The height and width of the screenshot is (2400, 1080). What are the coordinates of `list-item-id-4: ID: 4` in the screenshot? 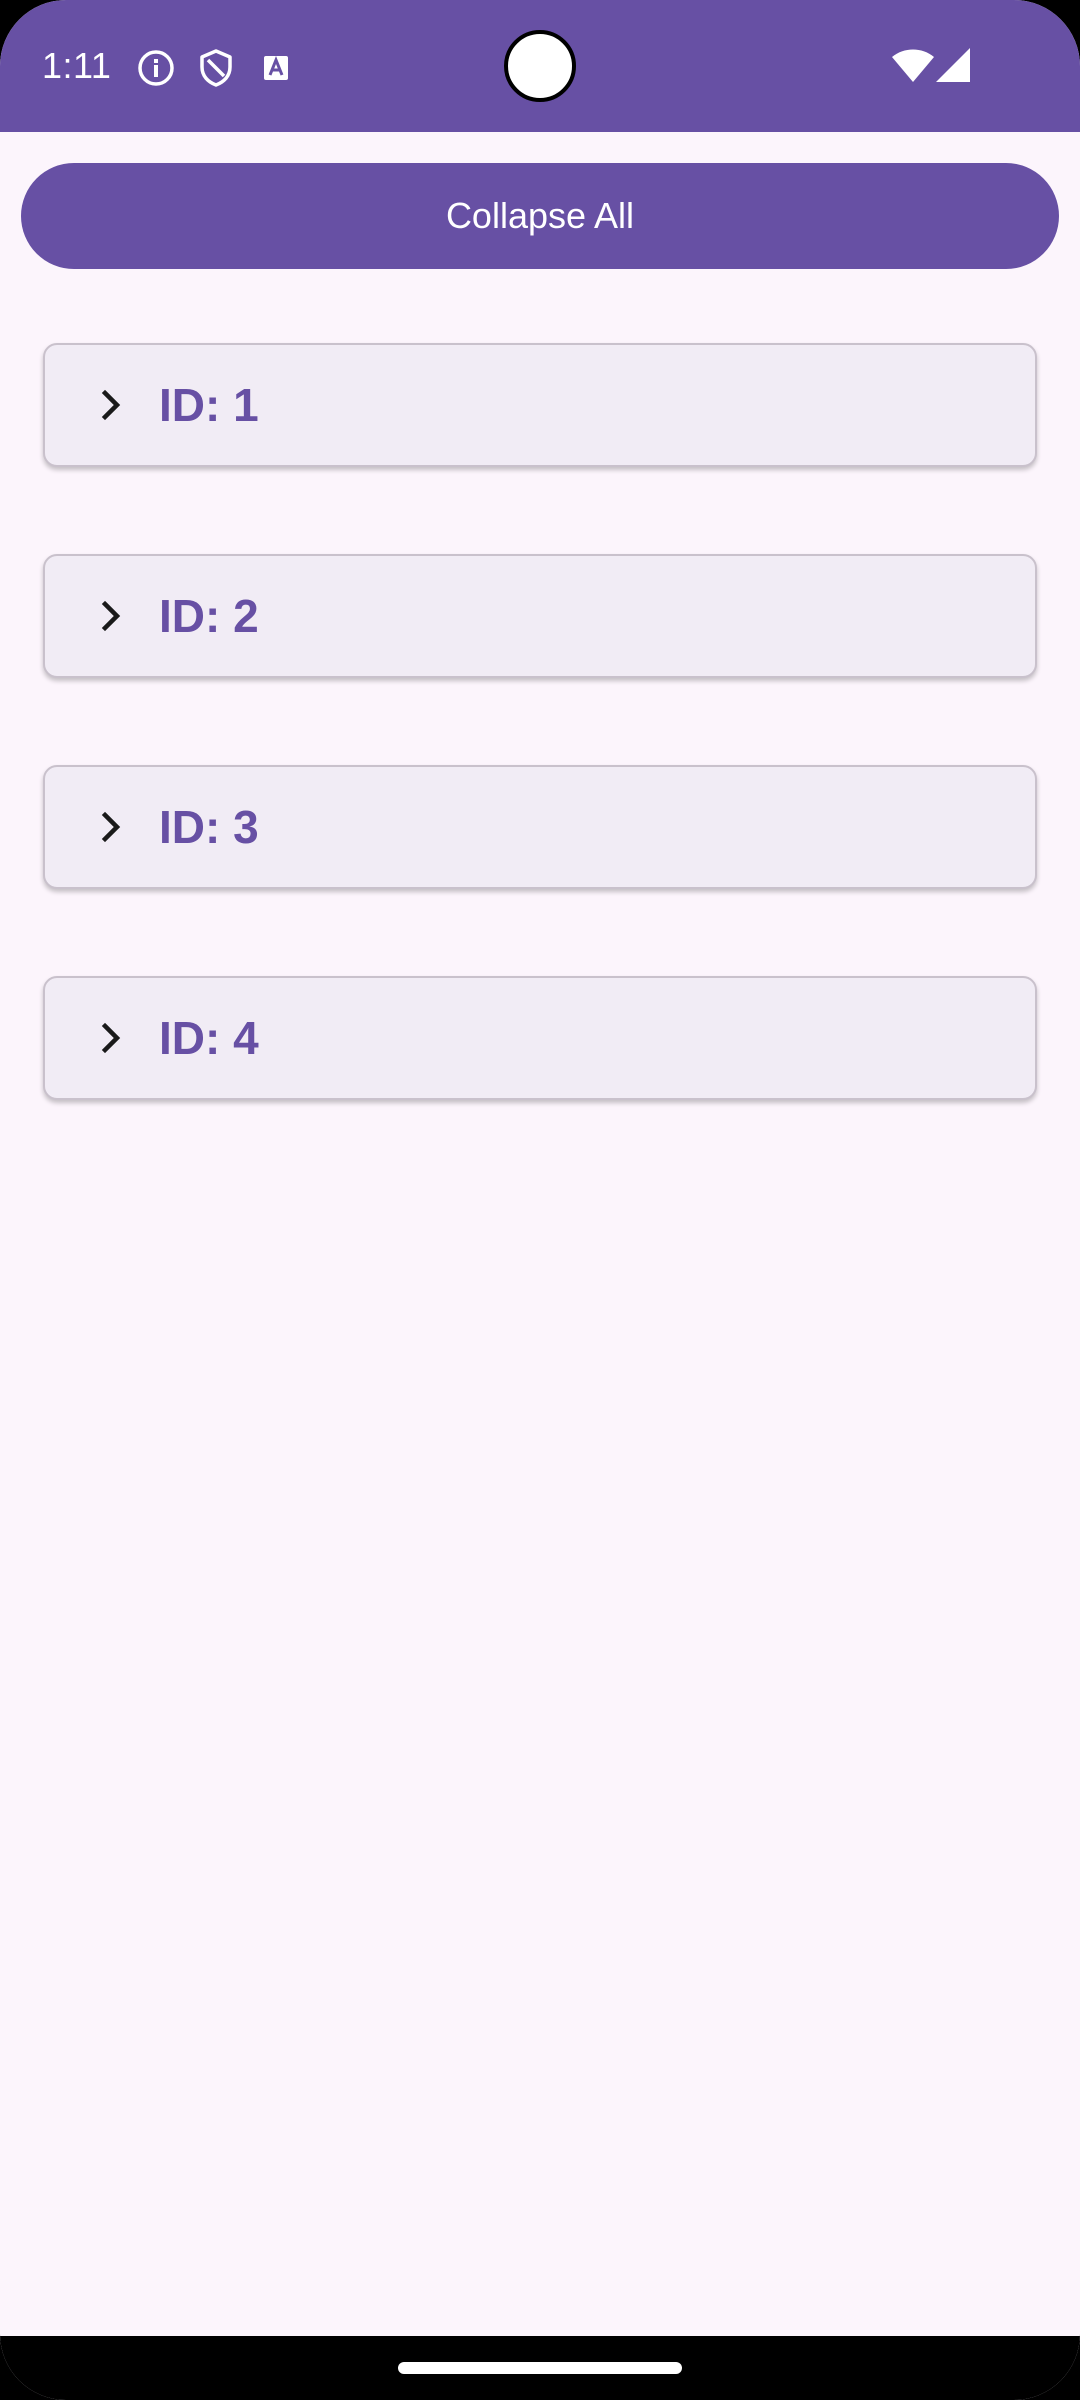 It's located at (540, 1038).